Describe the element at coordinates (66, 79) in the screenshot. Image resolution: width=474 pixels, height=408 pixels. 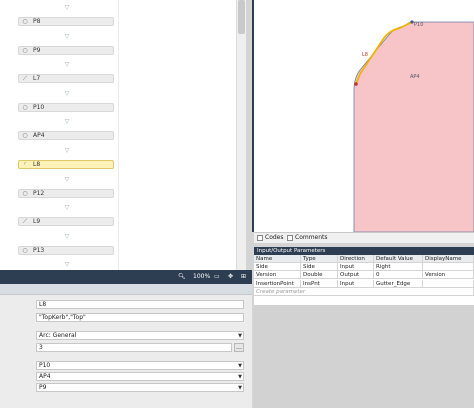
I see `flow-item-l7: ⟋ L7` at that location.